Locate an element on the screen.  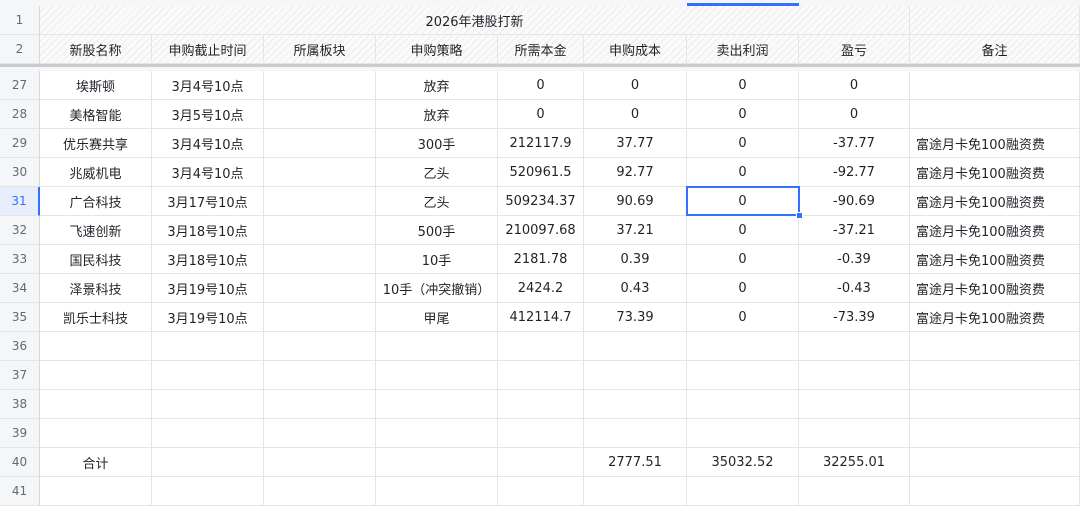
fill-handle is located at coordinates (799, 215).